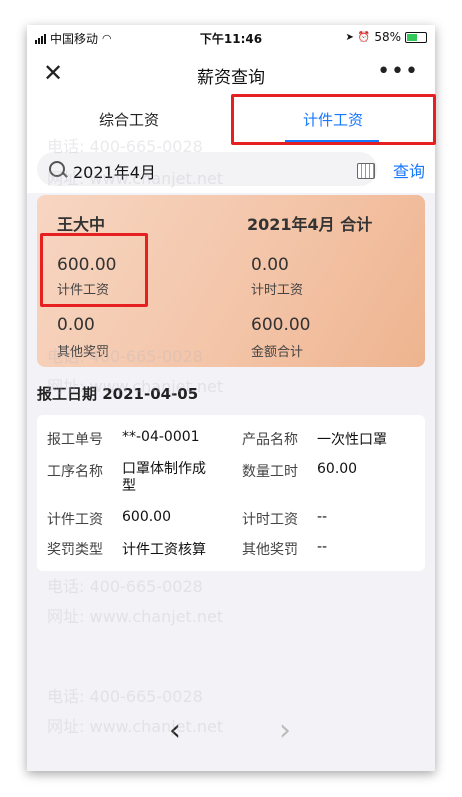 This screenshot has height=797, width=462. Describe the element at coordinates (270, 265) in the screenshot. I see `timed-amount: 0.00` at that location.